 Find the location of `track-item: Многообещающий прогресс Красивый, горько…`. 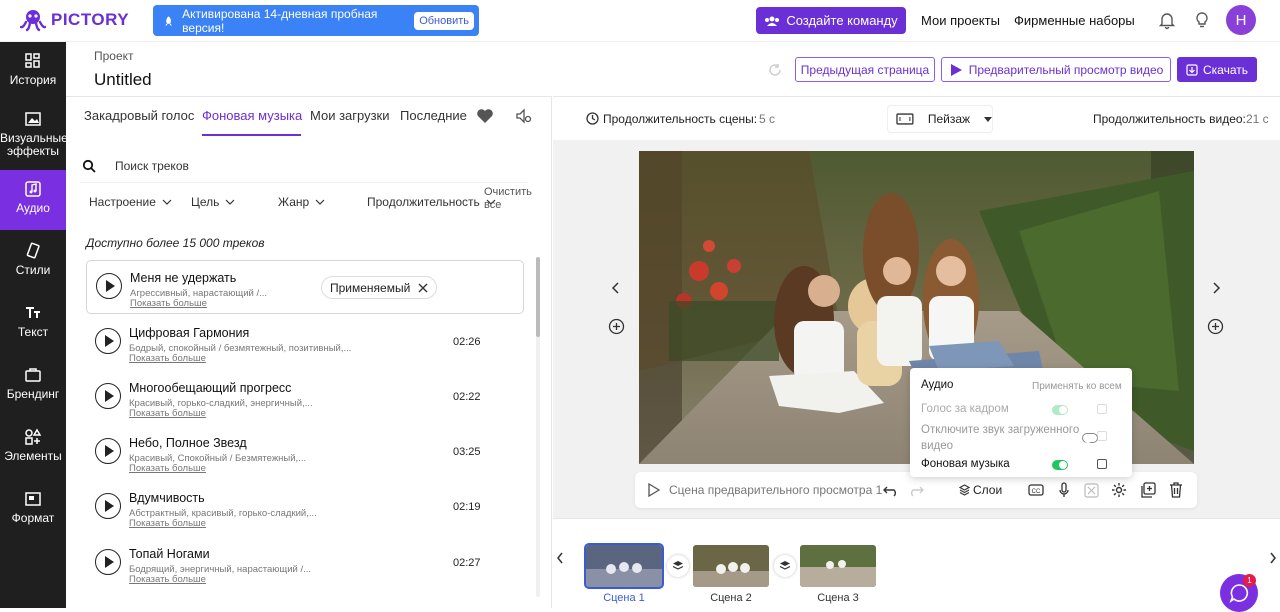

track-item: Многообещающий прогресс Красивый, горько… is located at coordinates (305, 398).